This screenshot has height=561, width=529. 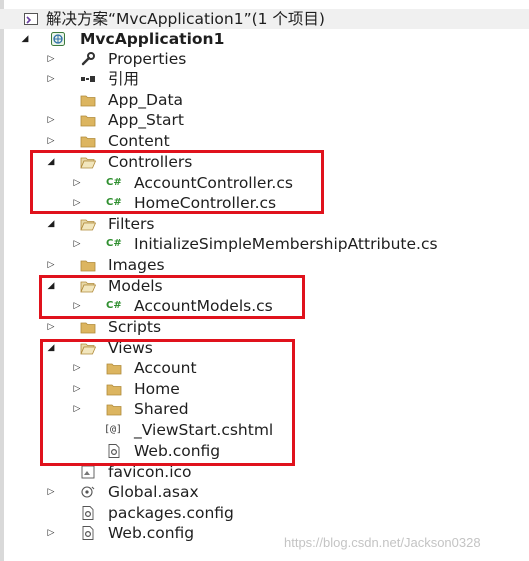 I want to click on app-start-label: App_Start, so click(x=146, y=120).